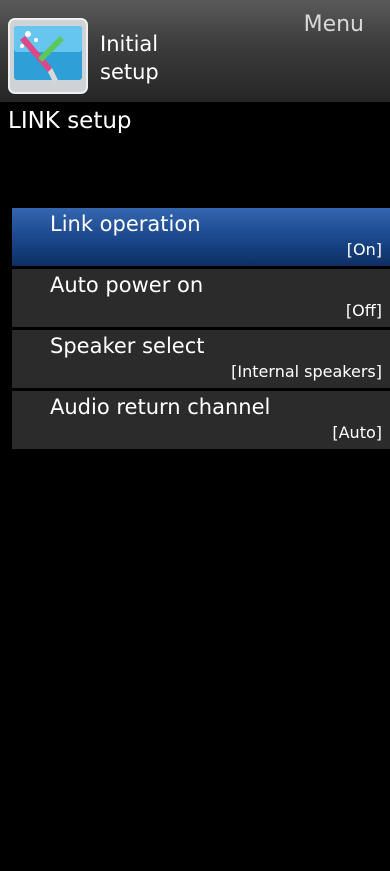  Describe the element at coordinates (364, 249) in the screenshot. I see `menu-item-value: [On]` at that location.